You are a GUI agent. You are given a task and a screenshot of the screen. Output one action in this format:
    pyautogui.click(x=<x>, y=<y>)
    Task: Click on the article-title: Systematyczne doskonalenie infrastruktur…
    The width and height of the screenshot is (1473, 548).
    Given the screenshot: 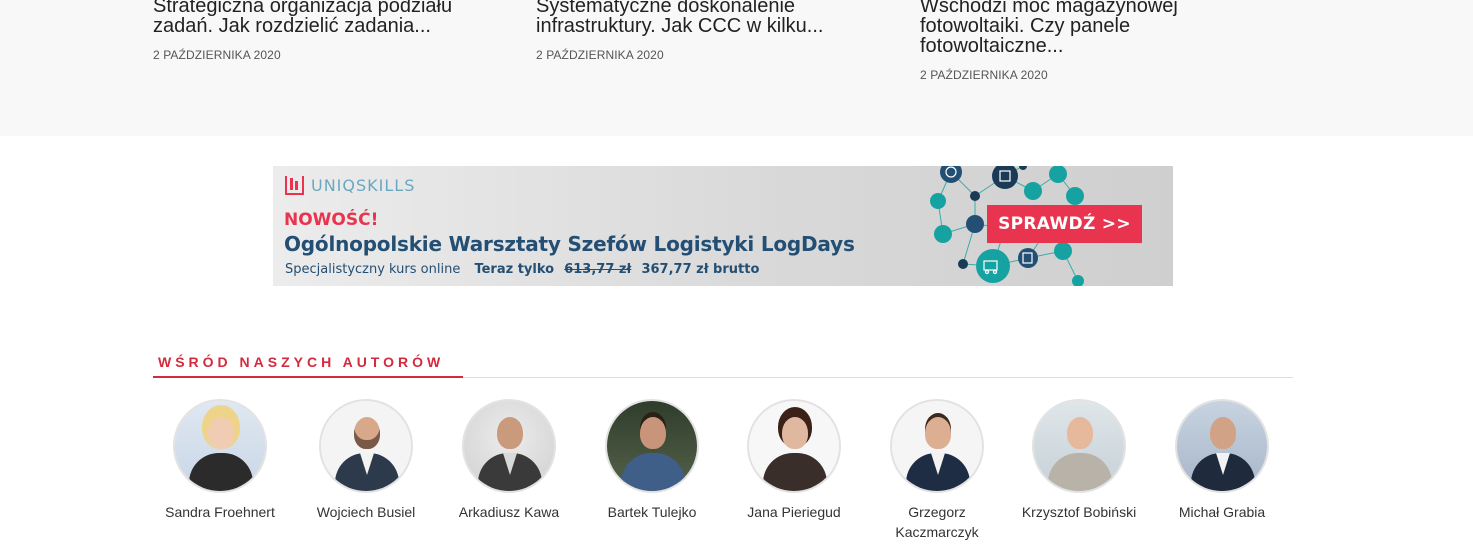 What is the action you would take?
    pyautogui.click(x=701, y=18)
    